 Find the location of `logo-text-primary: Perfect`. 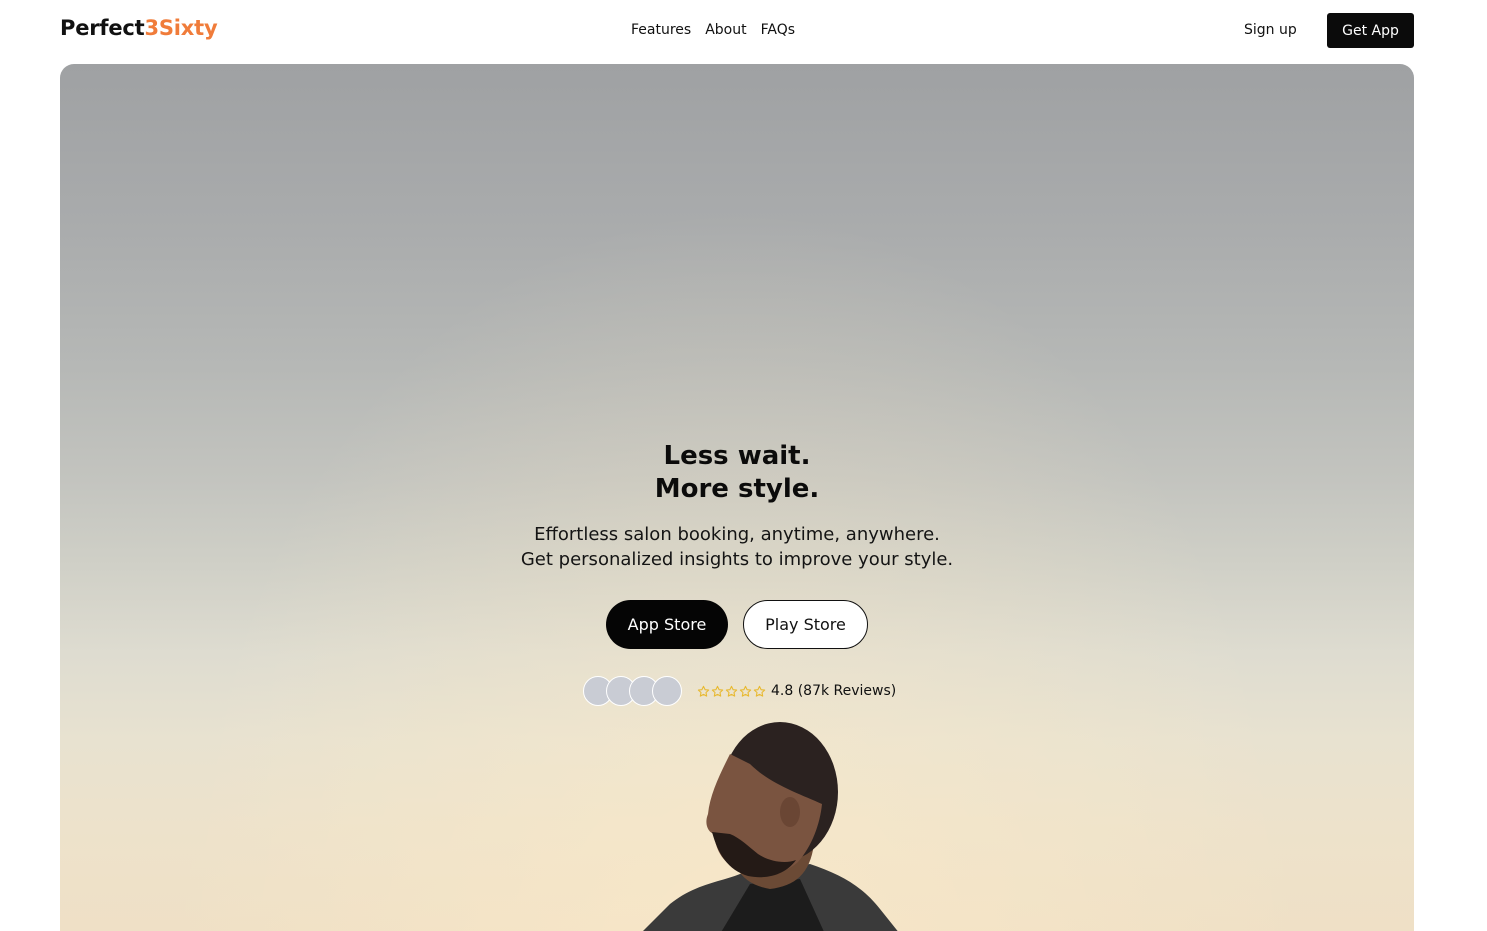

logo-text-primary: Perfect is located at coordinates (102, 28).